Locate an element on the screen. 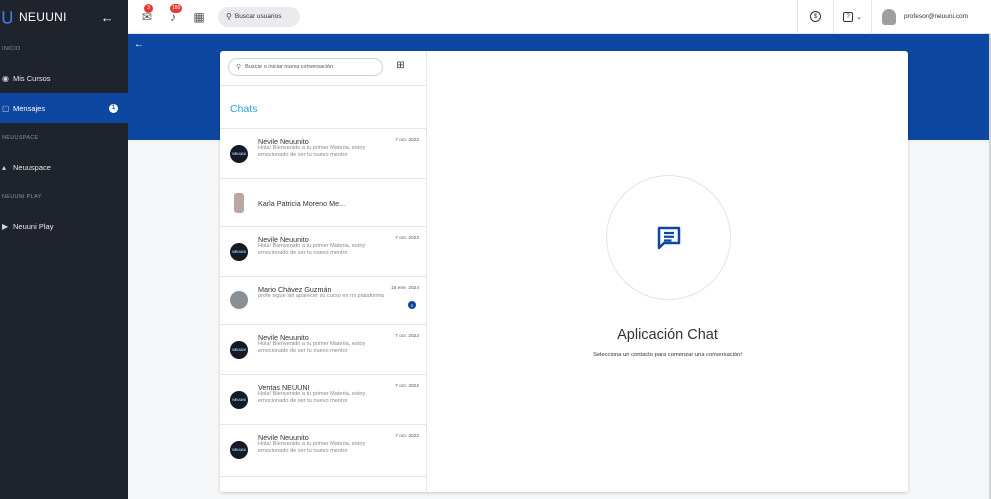 Image resolution: width=991 pixels, height=499 pixels. empty-state-title: Aplicación Chat is located at coordinates (667, 335).